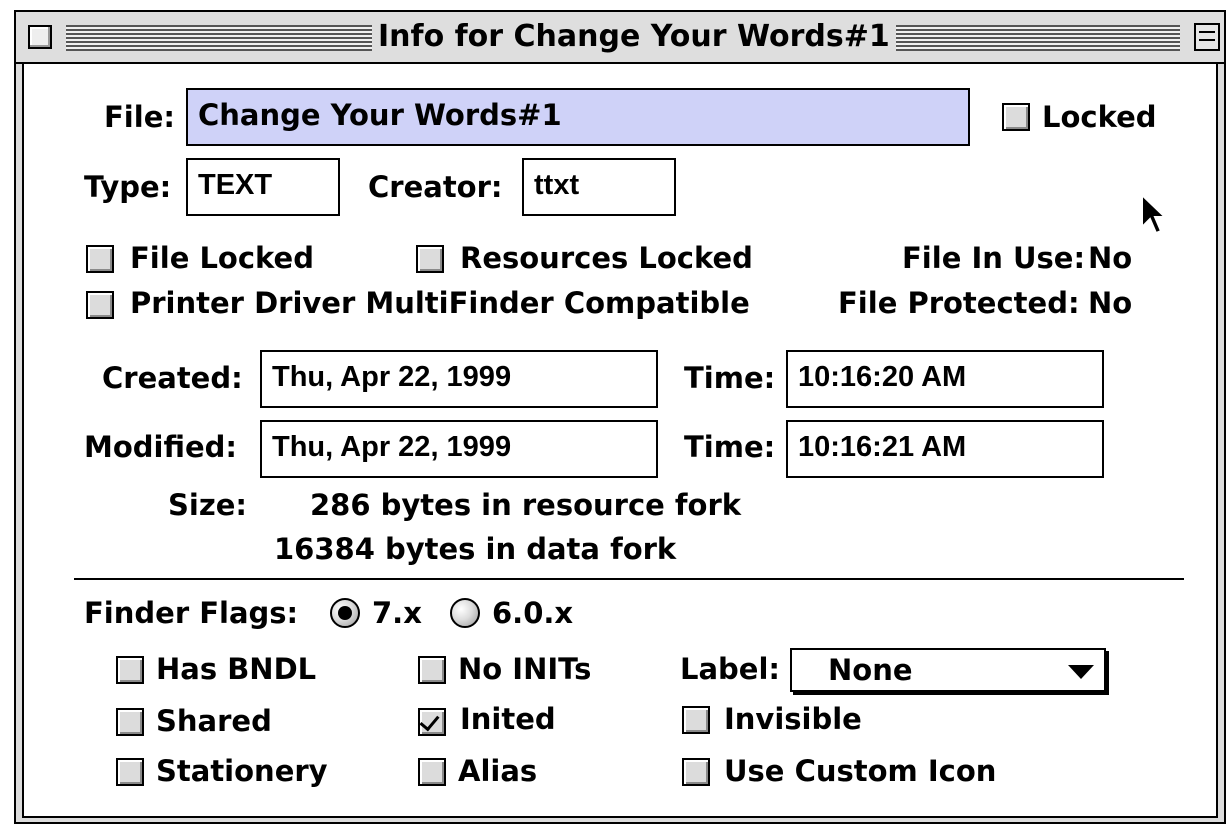 This screenshot has height=829, width=1231. I want to click on type-field: TEXT, so click(263, 187).